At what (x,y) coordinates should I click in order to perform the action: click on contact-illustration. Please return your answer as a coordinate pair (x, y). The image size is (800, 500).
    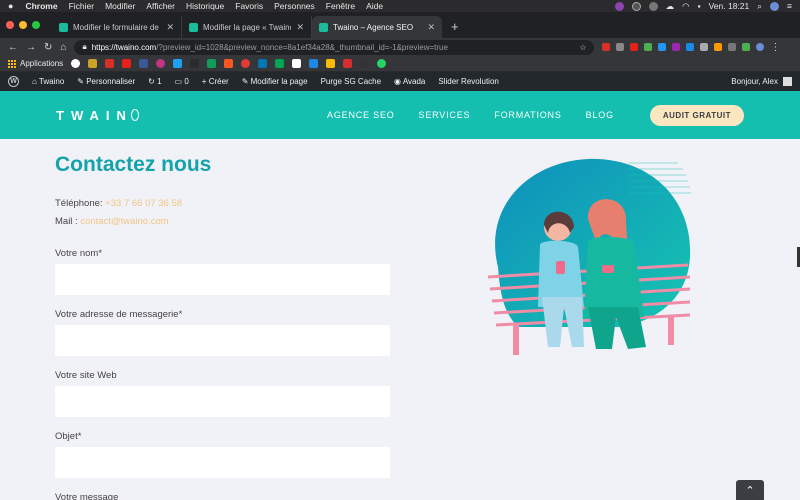
    Looking at the image, I should click on (589, 256).